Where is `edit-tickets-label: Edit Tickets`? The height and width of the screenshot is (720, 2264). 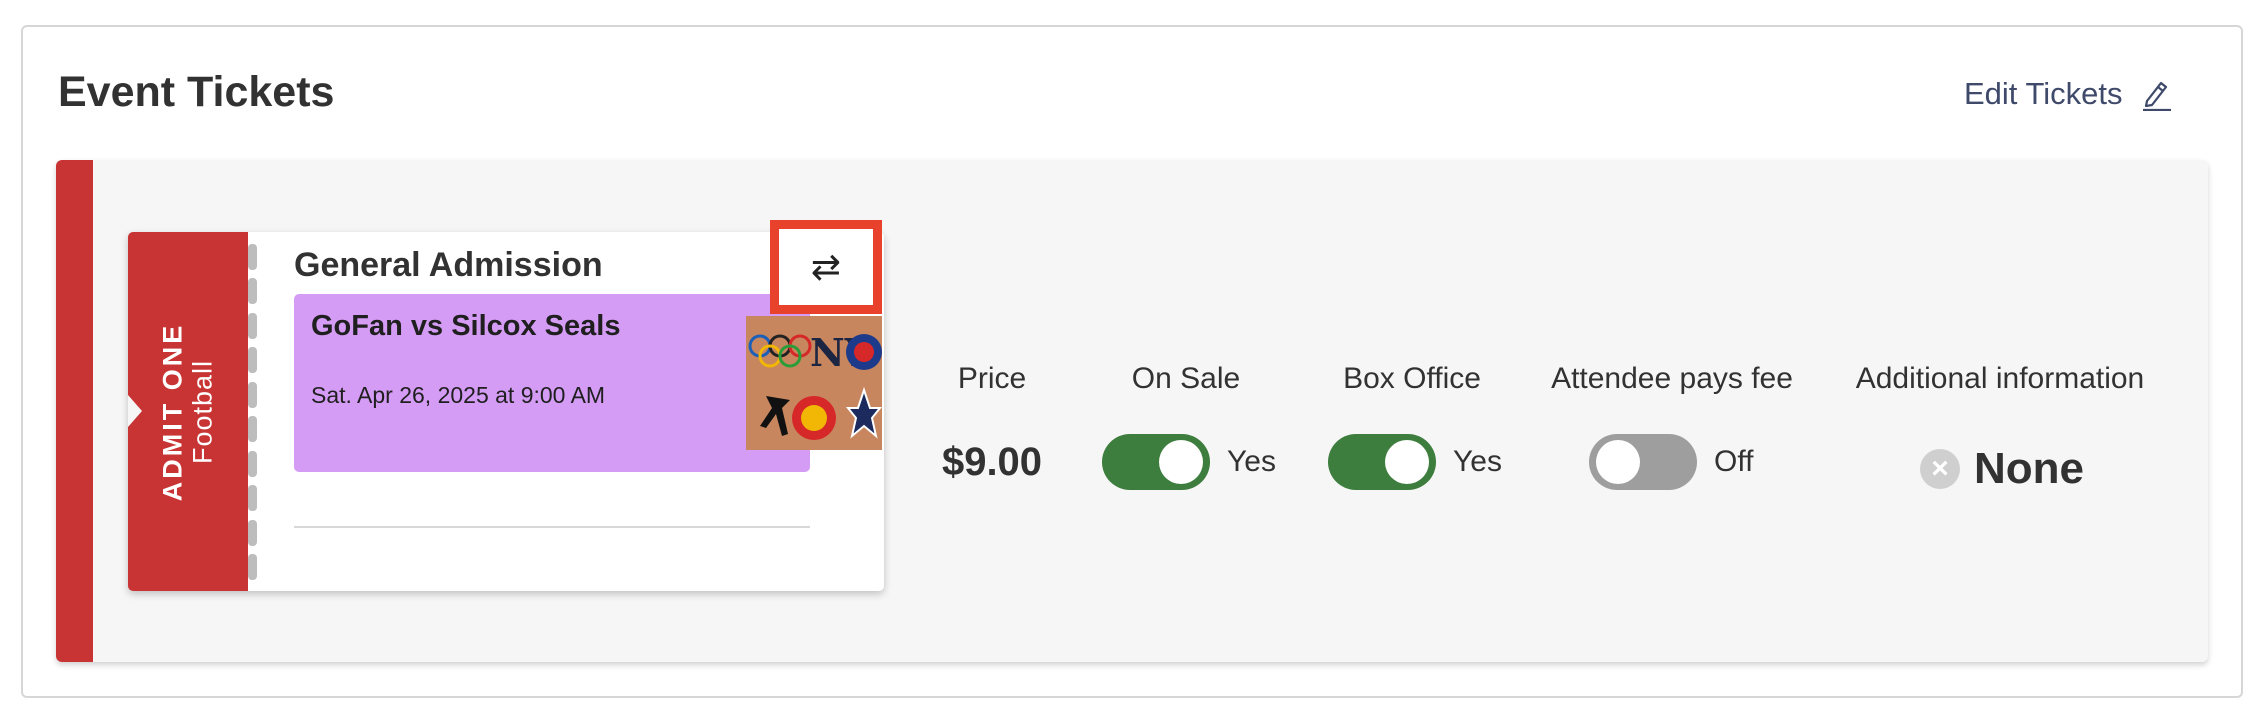 edit-tickets-label: Edit Tickets is located at coordinates (2043, 93).